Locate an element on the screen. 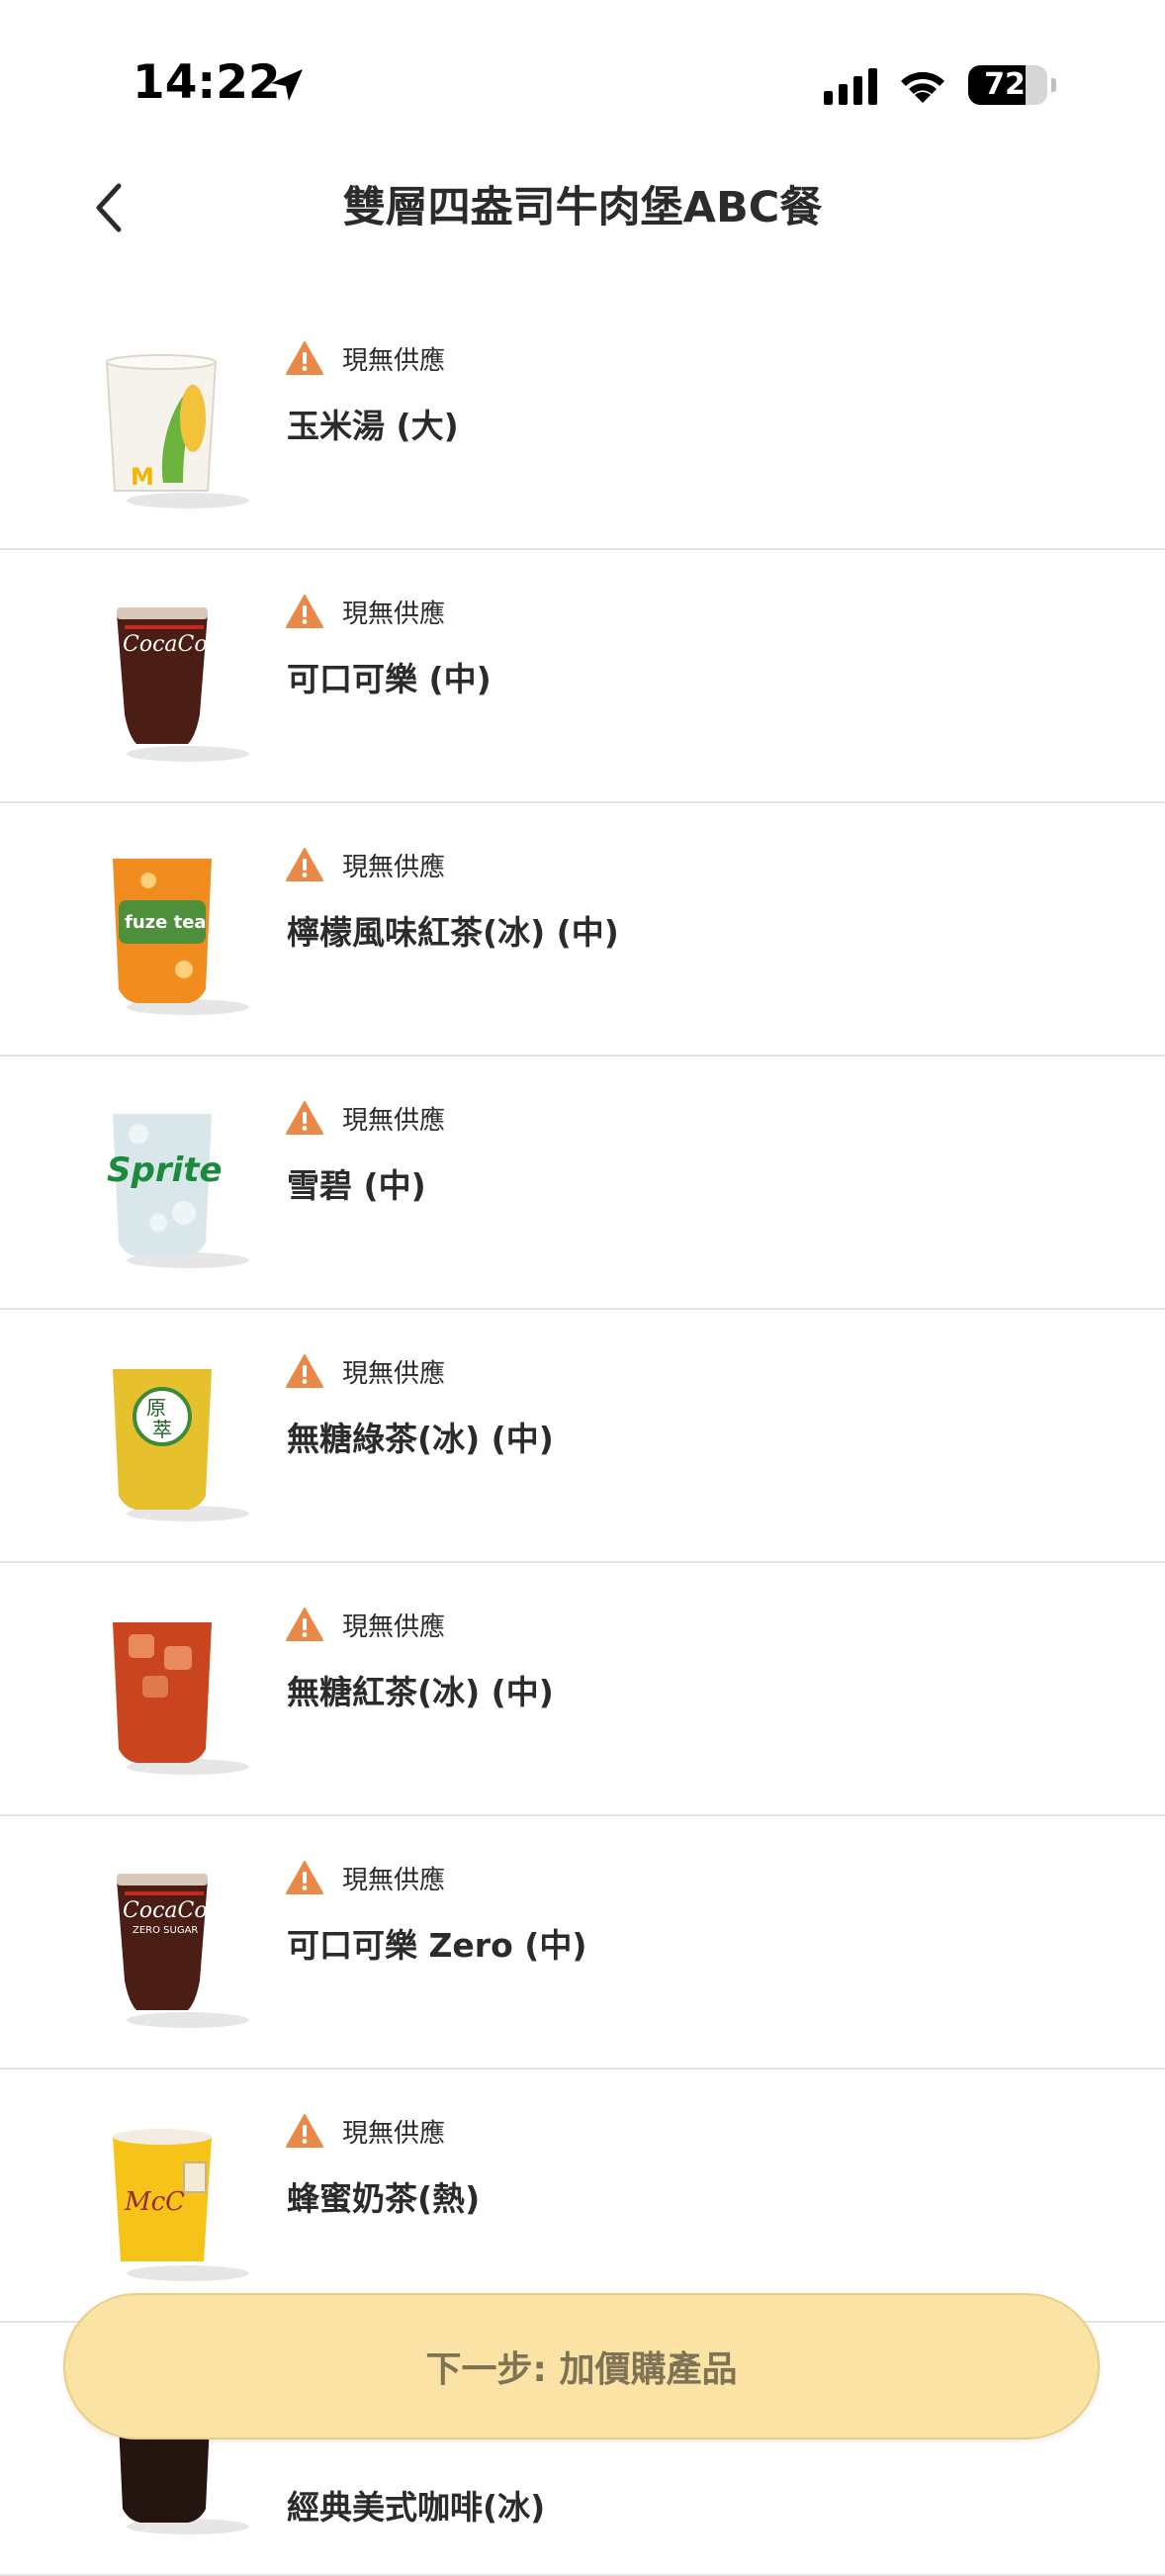 The image size is (1165, 2576). list-item: M 現無供應玉米湯 (大) is located at coordinates (582, 424).